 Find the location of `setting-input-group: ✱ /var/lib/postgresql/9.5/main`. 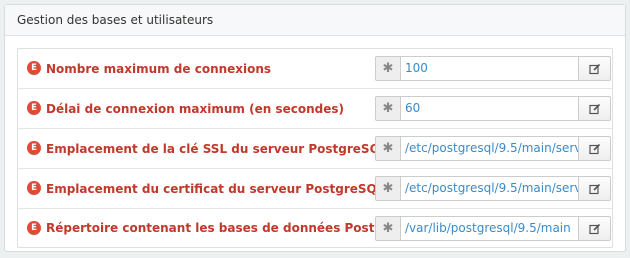

setting-input-group: ✱ /var/lib/postgresql/9.5/main is located at coordinates (493, 228).